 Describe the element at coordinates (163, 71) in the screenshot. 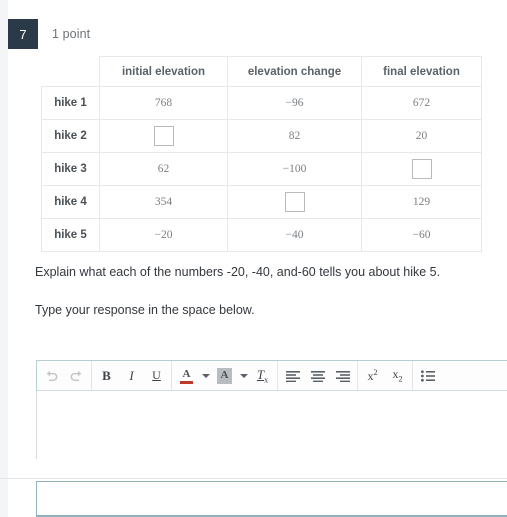

I see `table-header-initial-elevation: initial elevation` at that location.